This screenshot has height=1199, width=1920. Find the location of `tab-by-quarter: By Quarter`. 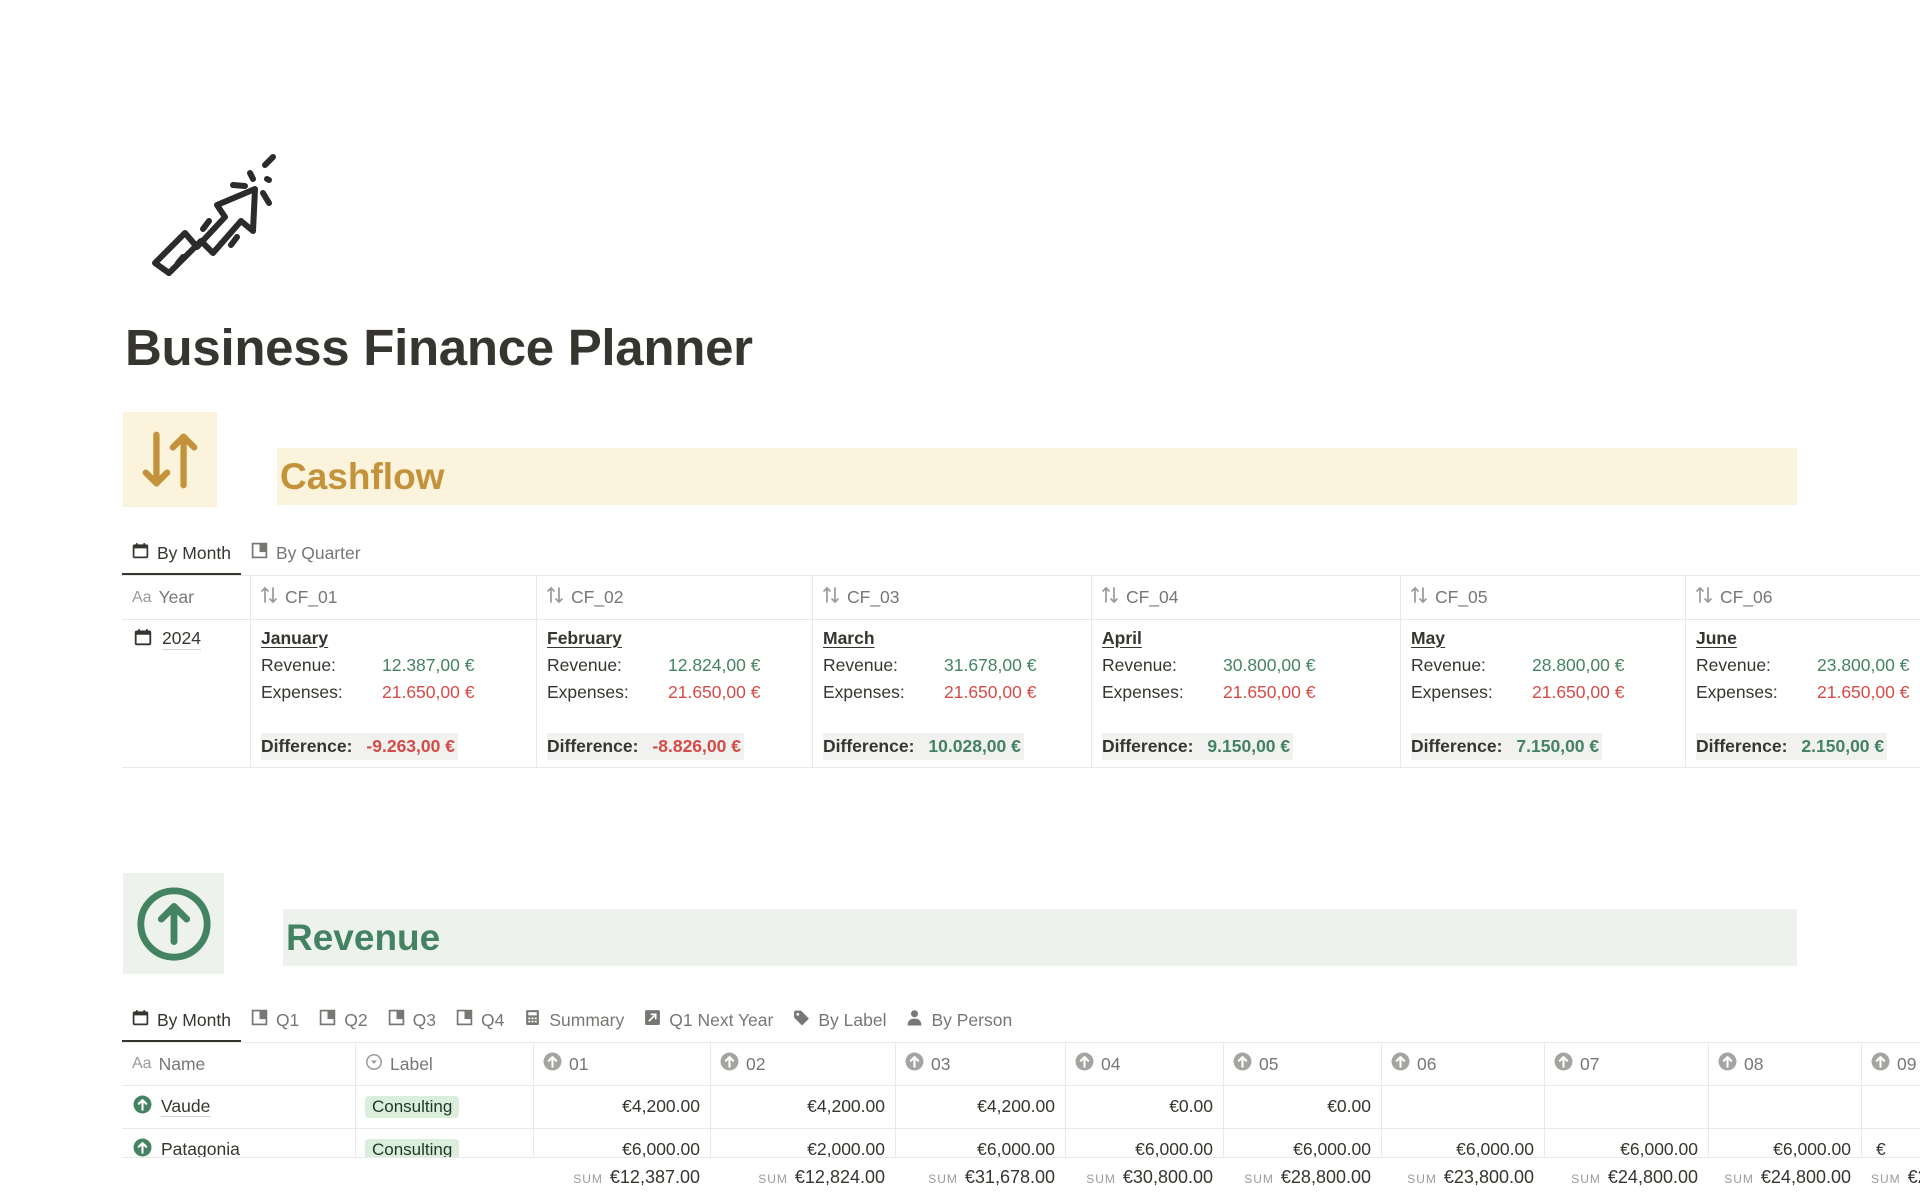

tab-by-quarter: By Quarter is located at coordinates (306, 553).